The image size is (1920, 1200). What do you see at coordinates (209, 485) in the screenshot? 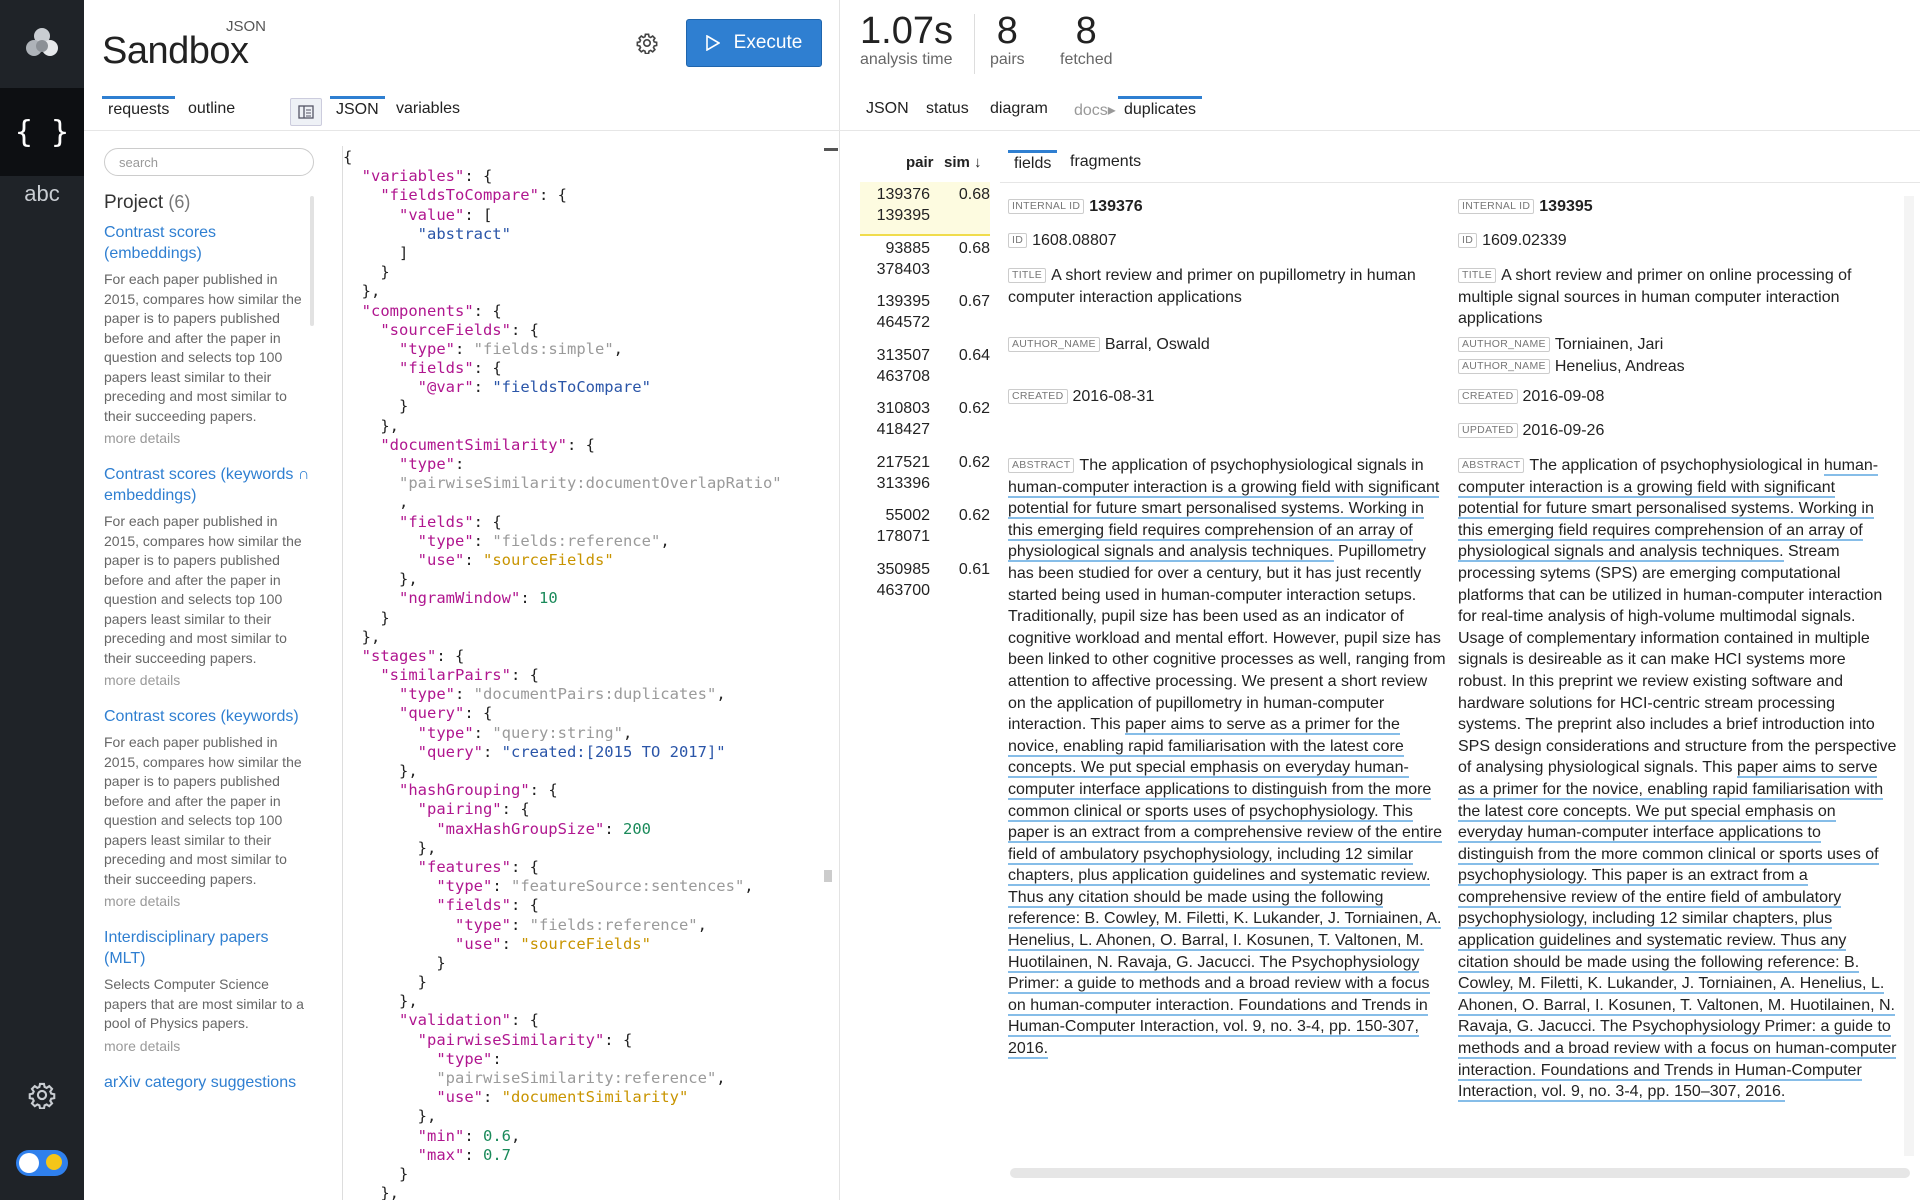
I see `project-item-title: Contrast scores (keywords ∩ embeddings)` at bounding box center [209, 485].